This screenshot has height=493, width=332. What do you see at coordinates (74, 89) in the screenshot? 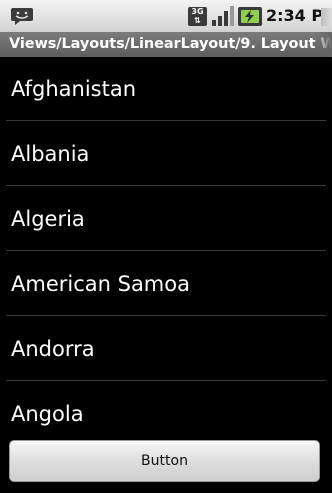
I see `list-item-label: Afghanistan` at bounding box center [74, 89].